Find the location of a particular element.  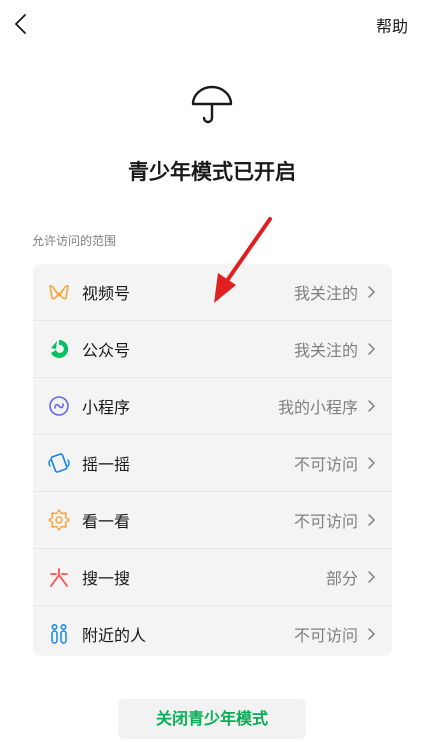

official-accounts-icon is located at coordinates (59, 349).